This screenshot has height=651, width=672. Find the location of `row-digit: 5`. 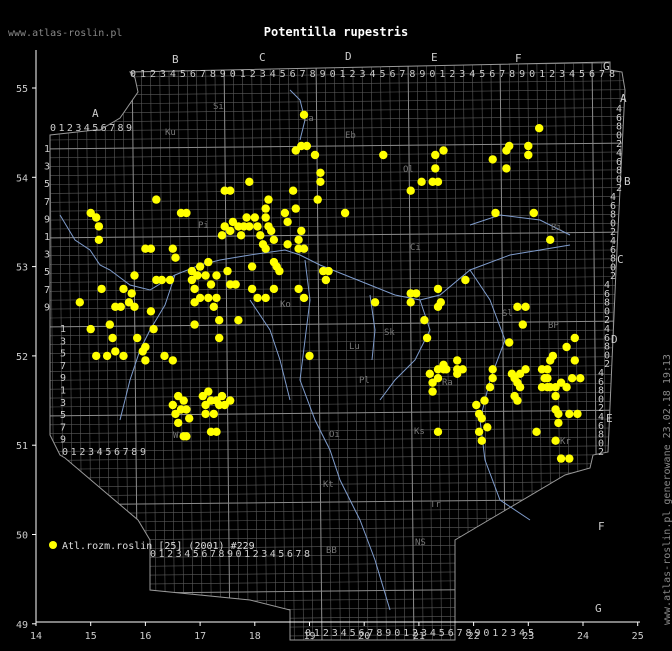

row-digit: 5 is located at coordinates (63, 354).